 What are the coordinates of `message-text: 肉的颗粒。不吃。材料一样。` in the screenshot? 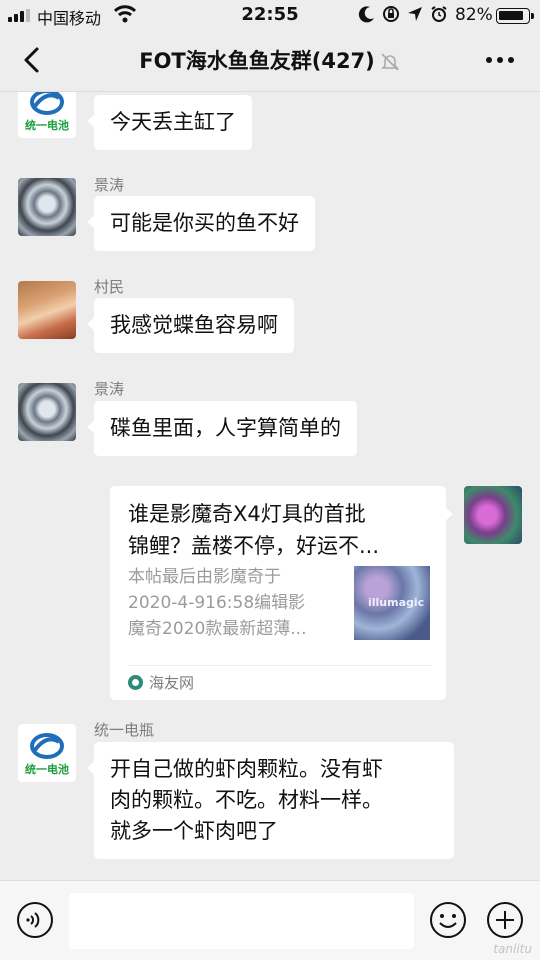 It's located at (246, 800).